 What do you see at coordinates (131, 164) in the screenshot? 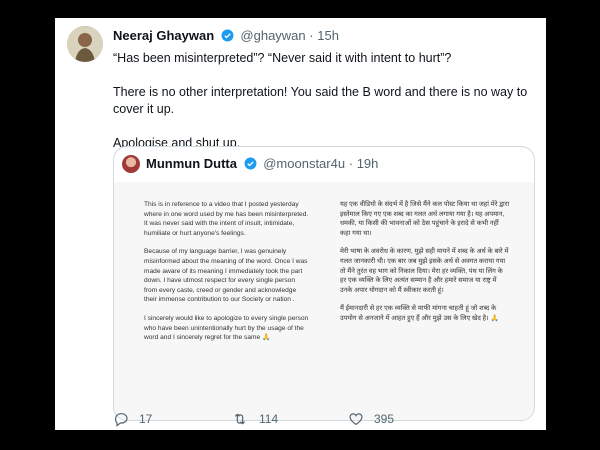
I see `quoted-author-avatar` at bounding box center [131, 164].